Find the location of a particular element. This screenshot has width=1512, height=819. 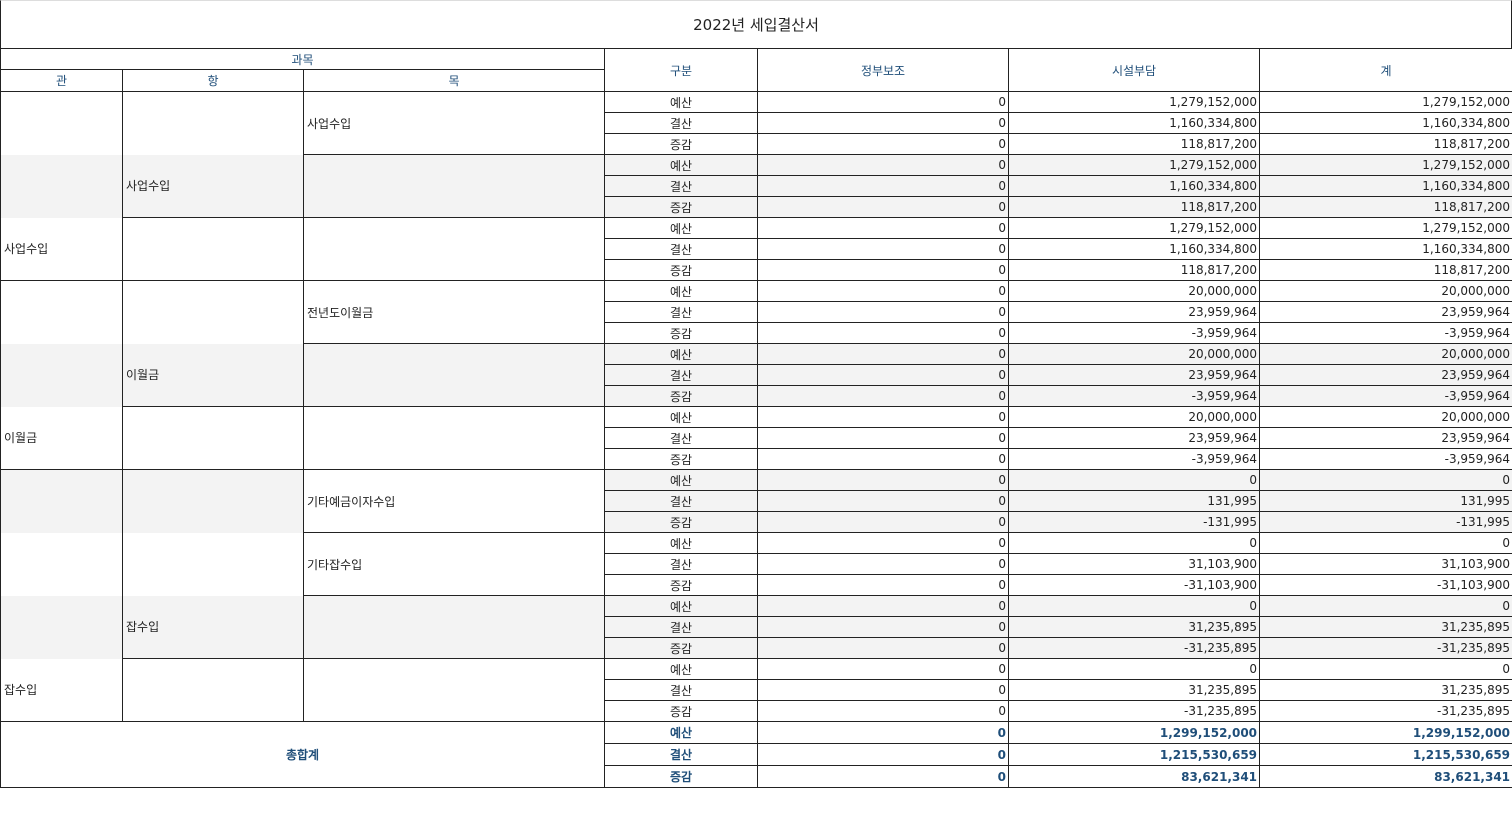

cell-mok: 전년도이월금 is located at coordinates (454, 312).